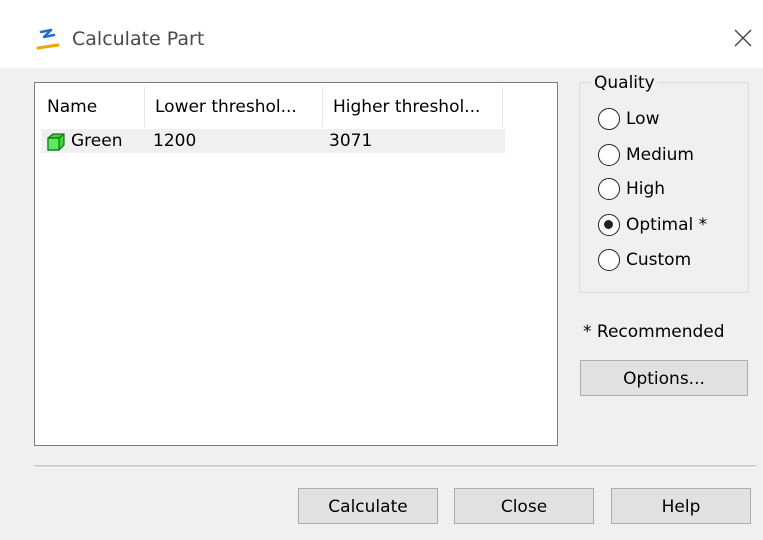 The height and width of the screenshot is (540, 763). I want to click on column-header-name: Name, so click(91, 107).